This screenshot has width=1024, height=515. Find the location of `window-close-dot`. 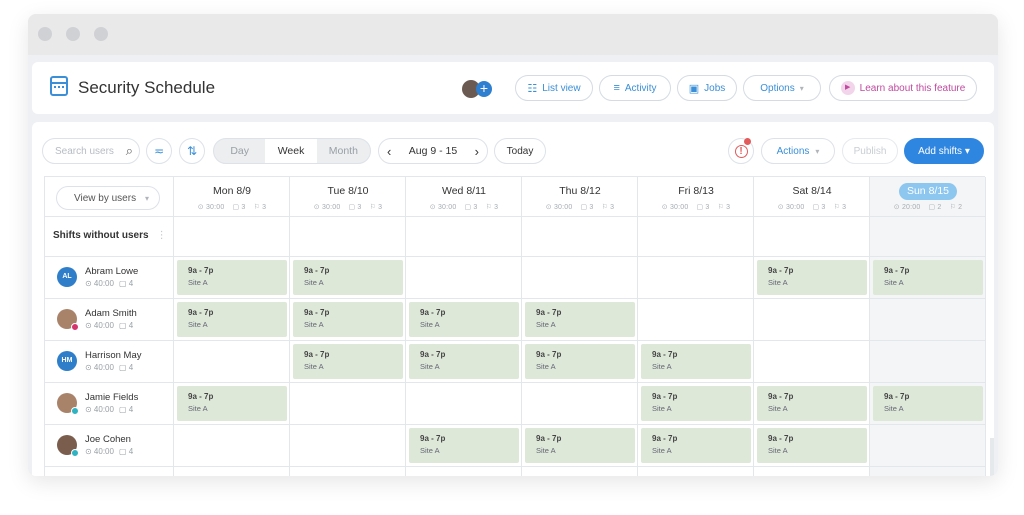

window-close-dot is located at coordinates (45, 34).